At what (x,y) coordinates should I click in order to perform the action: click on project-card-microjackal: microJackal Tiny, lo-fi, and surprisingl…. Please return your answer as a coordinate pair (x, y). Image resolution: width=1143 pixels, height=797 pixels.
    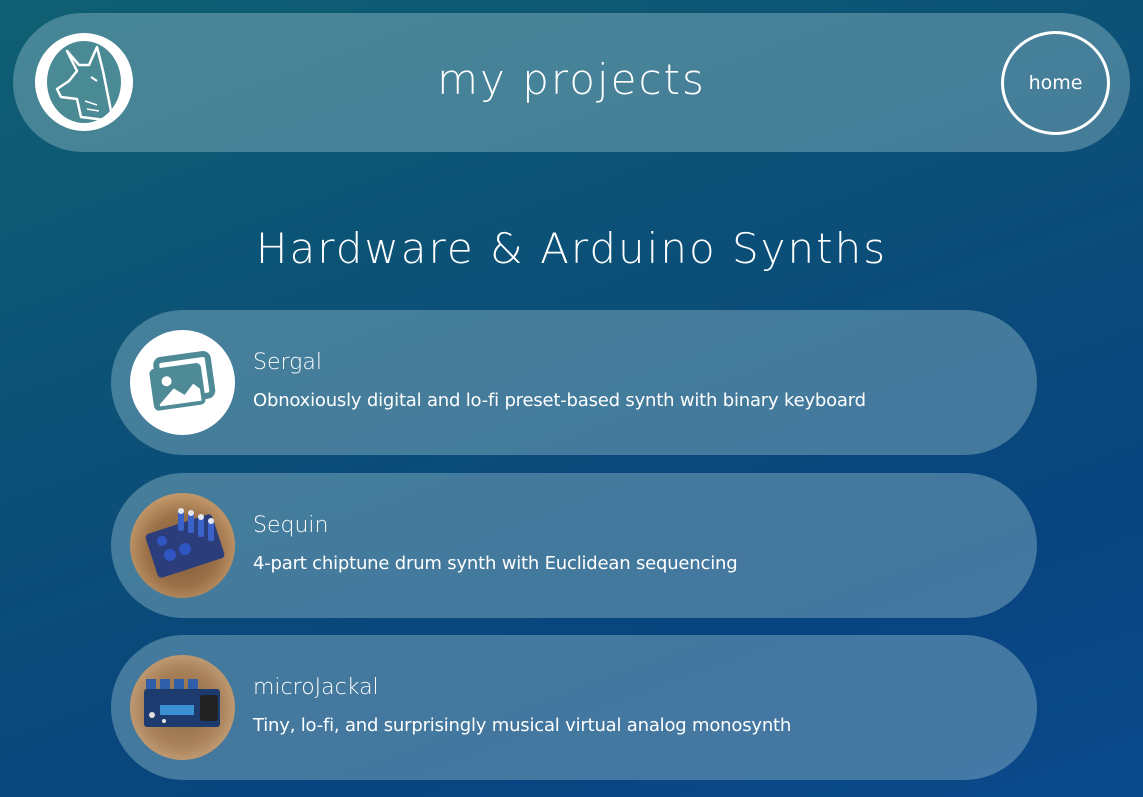
    Looking at the image, I should click on (574, 707).